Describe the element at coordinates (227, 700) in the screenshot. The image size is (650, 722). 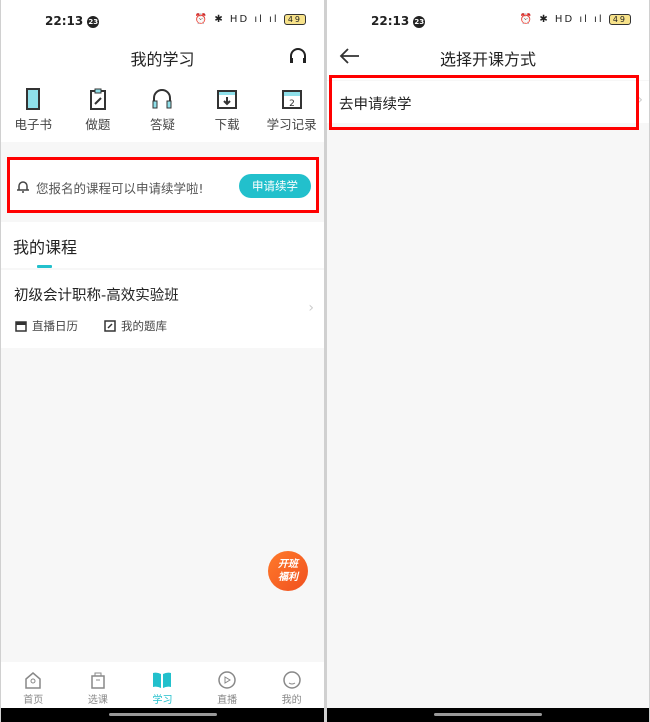
I see `nav-label: 直播` at that location.